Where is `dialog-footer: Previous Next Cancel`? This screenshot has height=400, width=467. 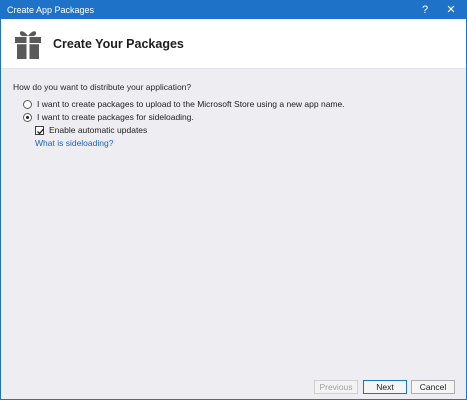 dialog-footer: Previous Next Cancel is located at coordinates (233, 388).